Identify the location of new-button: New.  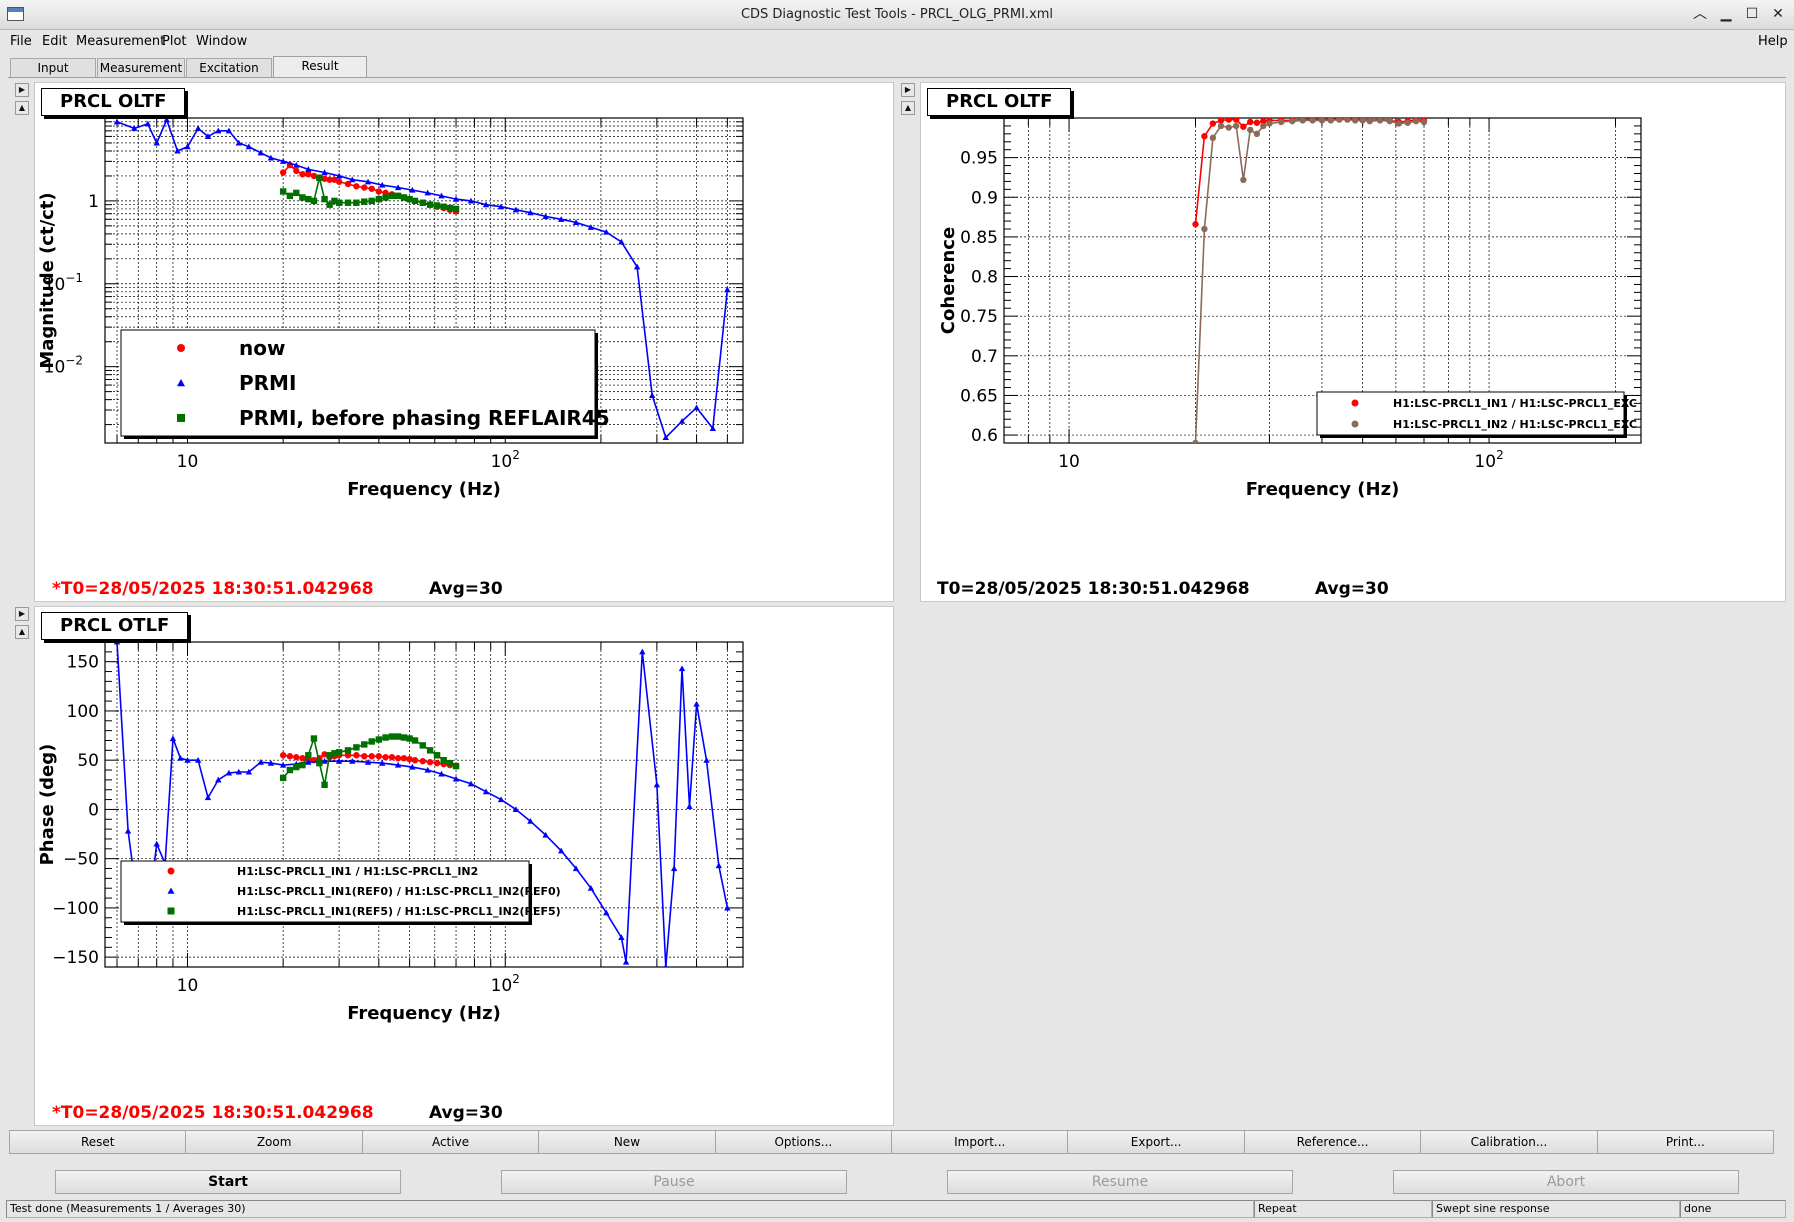
(627, 1142).